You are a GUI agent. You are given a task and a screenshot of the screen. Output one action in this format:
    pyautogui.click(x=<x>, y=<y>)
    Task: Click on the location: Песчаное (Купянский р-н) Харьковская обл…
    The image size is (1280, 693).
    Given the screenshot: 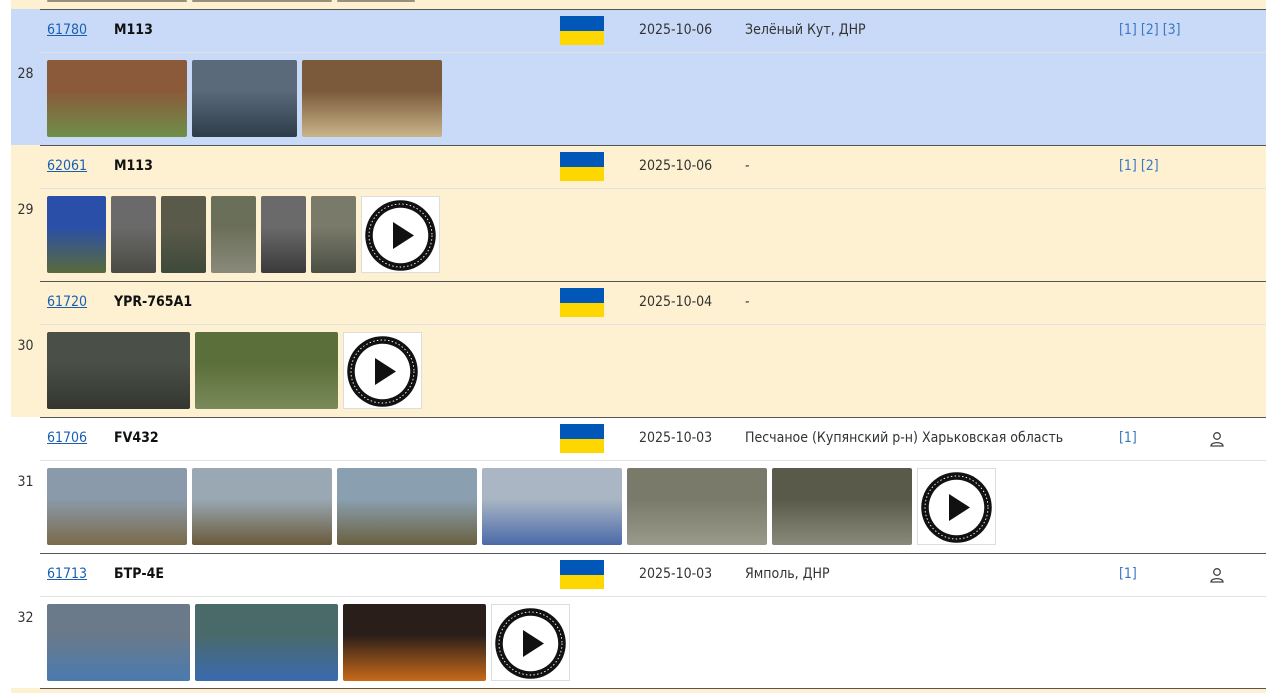 What is the action you would take?
    pyautogui.click(x=904, y=438)
    